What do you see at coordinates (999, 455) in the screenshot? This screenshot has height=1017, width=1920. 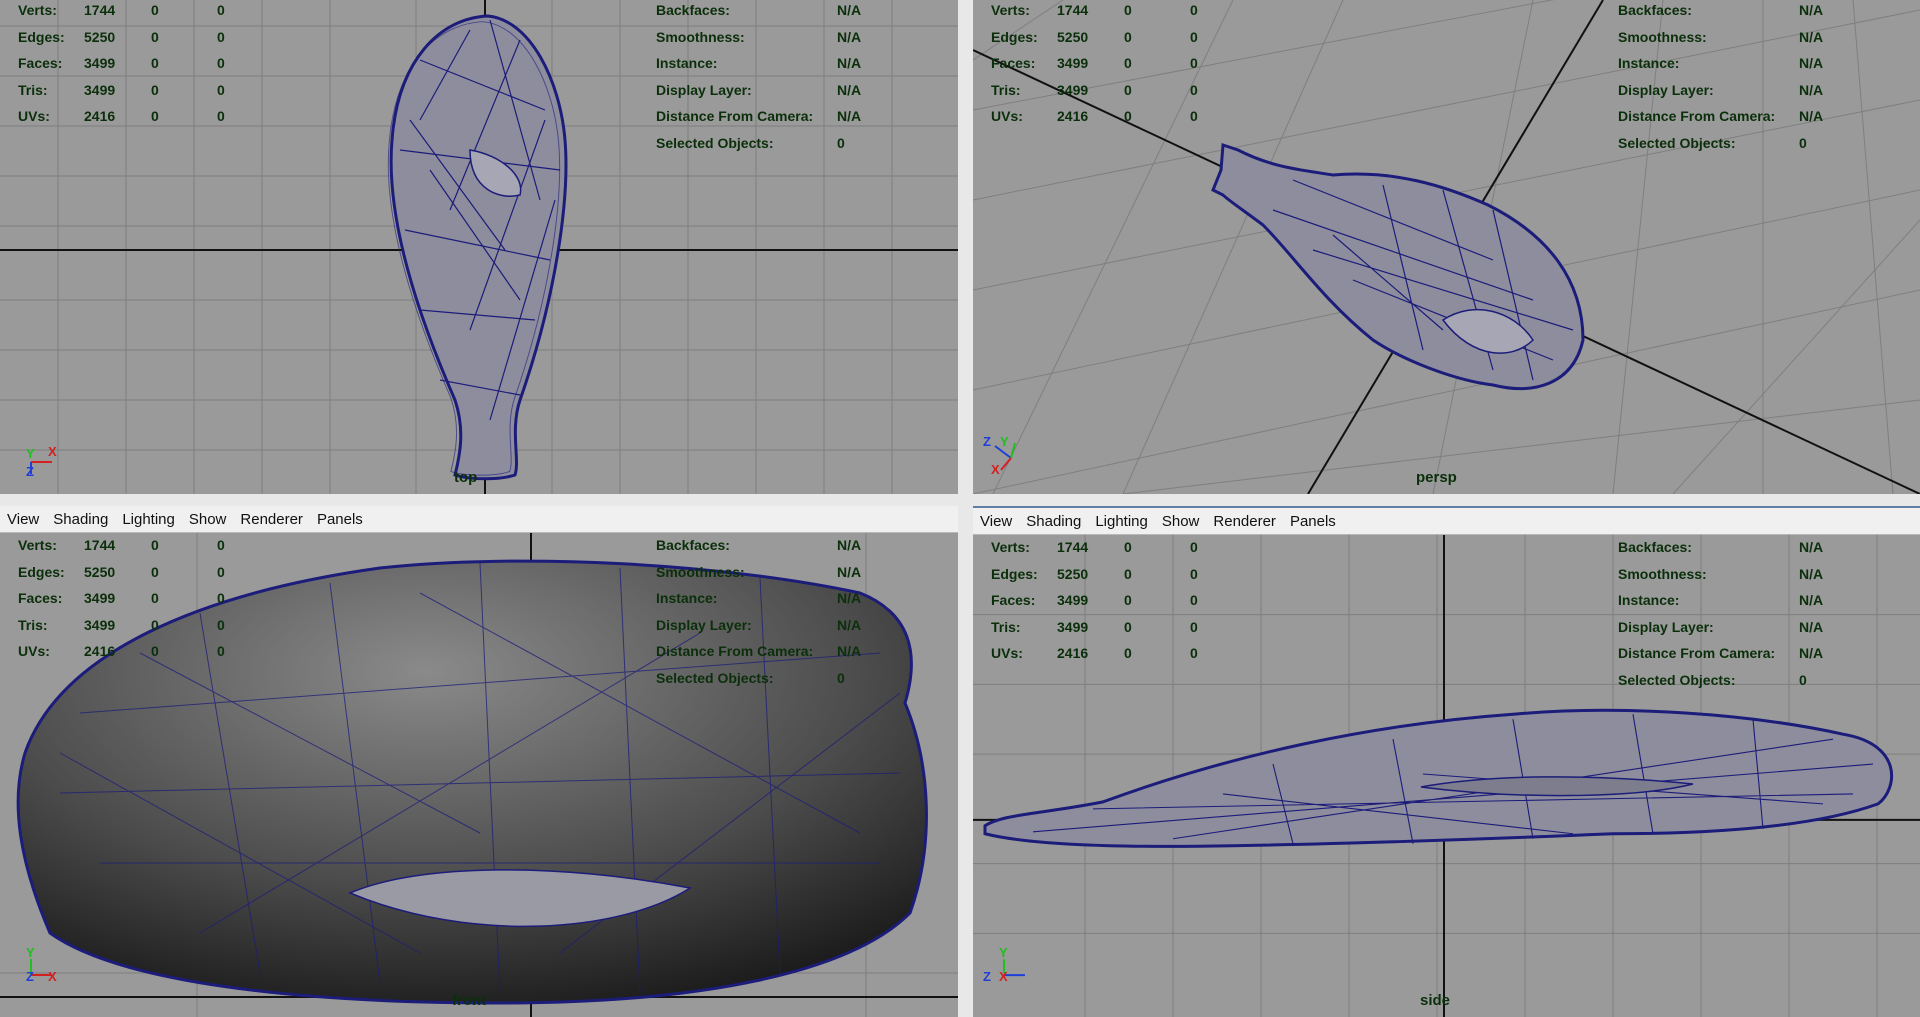 I see `axis-gizmo-persp: Z Y X` at bounding box center [999, 455].